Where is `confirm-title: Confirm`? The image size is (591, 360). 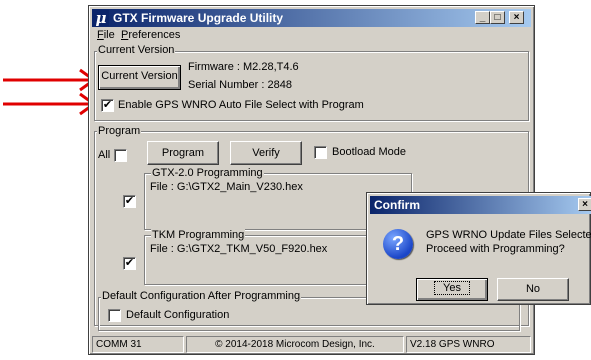
confirm-title: Confirm is located at coordinates (397, 205).